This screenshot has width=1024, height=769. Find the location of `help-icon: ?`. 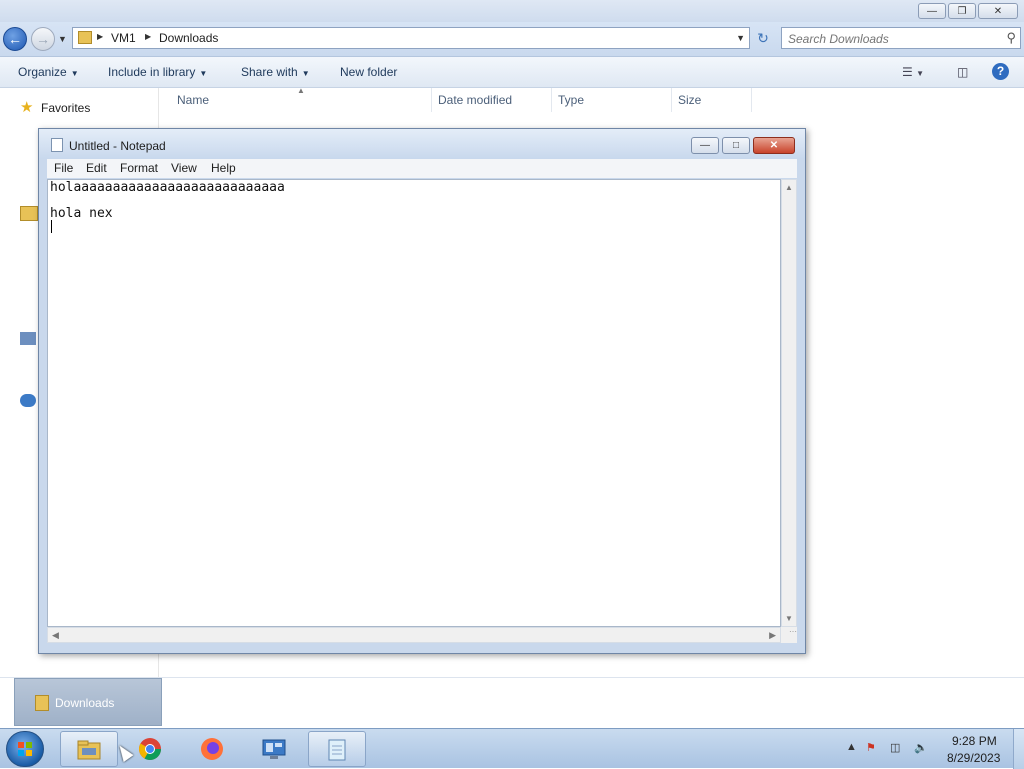

help-icon: ? is located at coordinates (1000, 71).